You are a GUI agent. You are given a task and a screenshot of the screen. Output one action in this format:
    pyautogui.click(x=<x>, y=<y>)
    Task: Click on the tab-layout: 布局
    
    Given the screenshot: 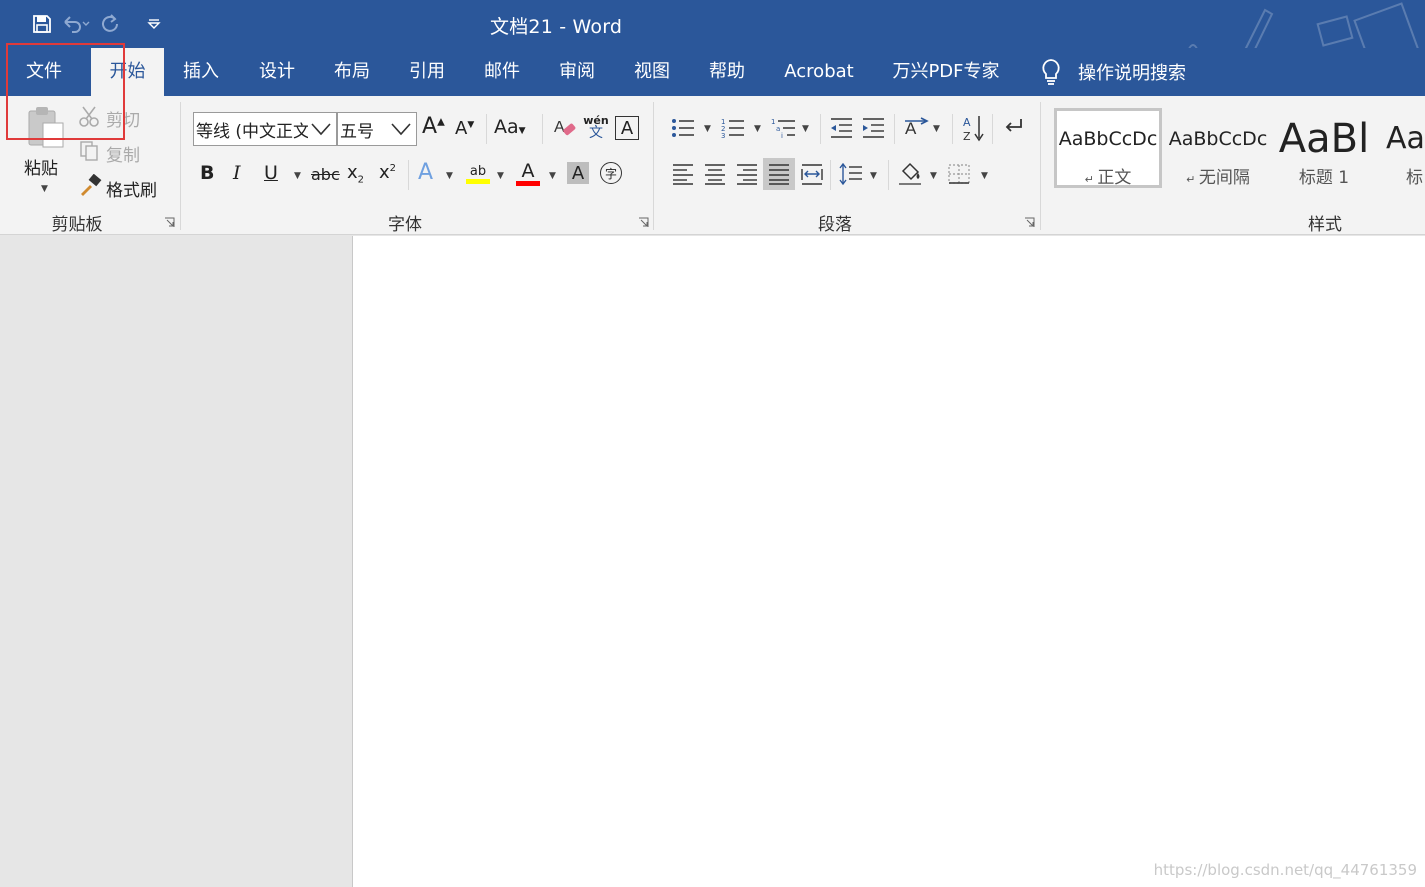 What is the action you would take?
    pyautogui.click(x=352, y=72)
    